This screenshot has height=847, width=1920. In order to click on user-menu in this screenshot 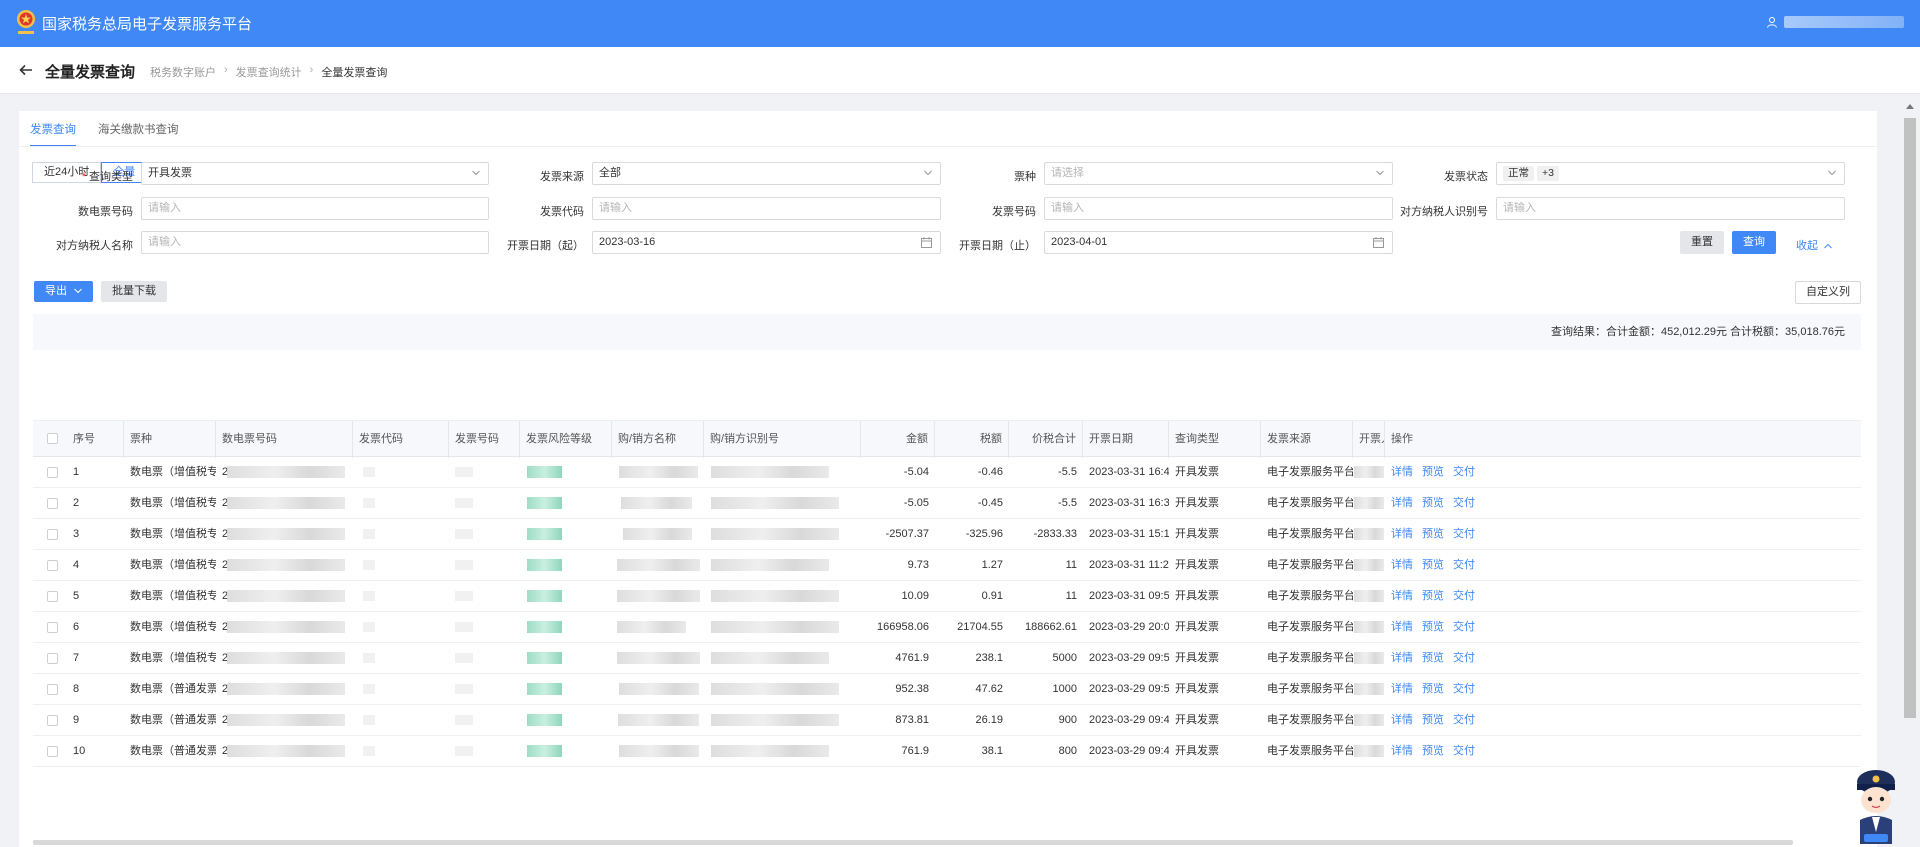, I will do `click(1835, 22)`.